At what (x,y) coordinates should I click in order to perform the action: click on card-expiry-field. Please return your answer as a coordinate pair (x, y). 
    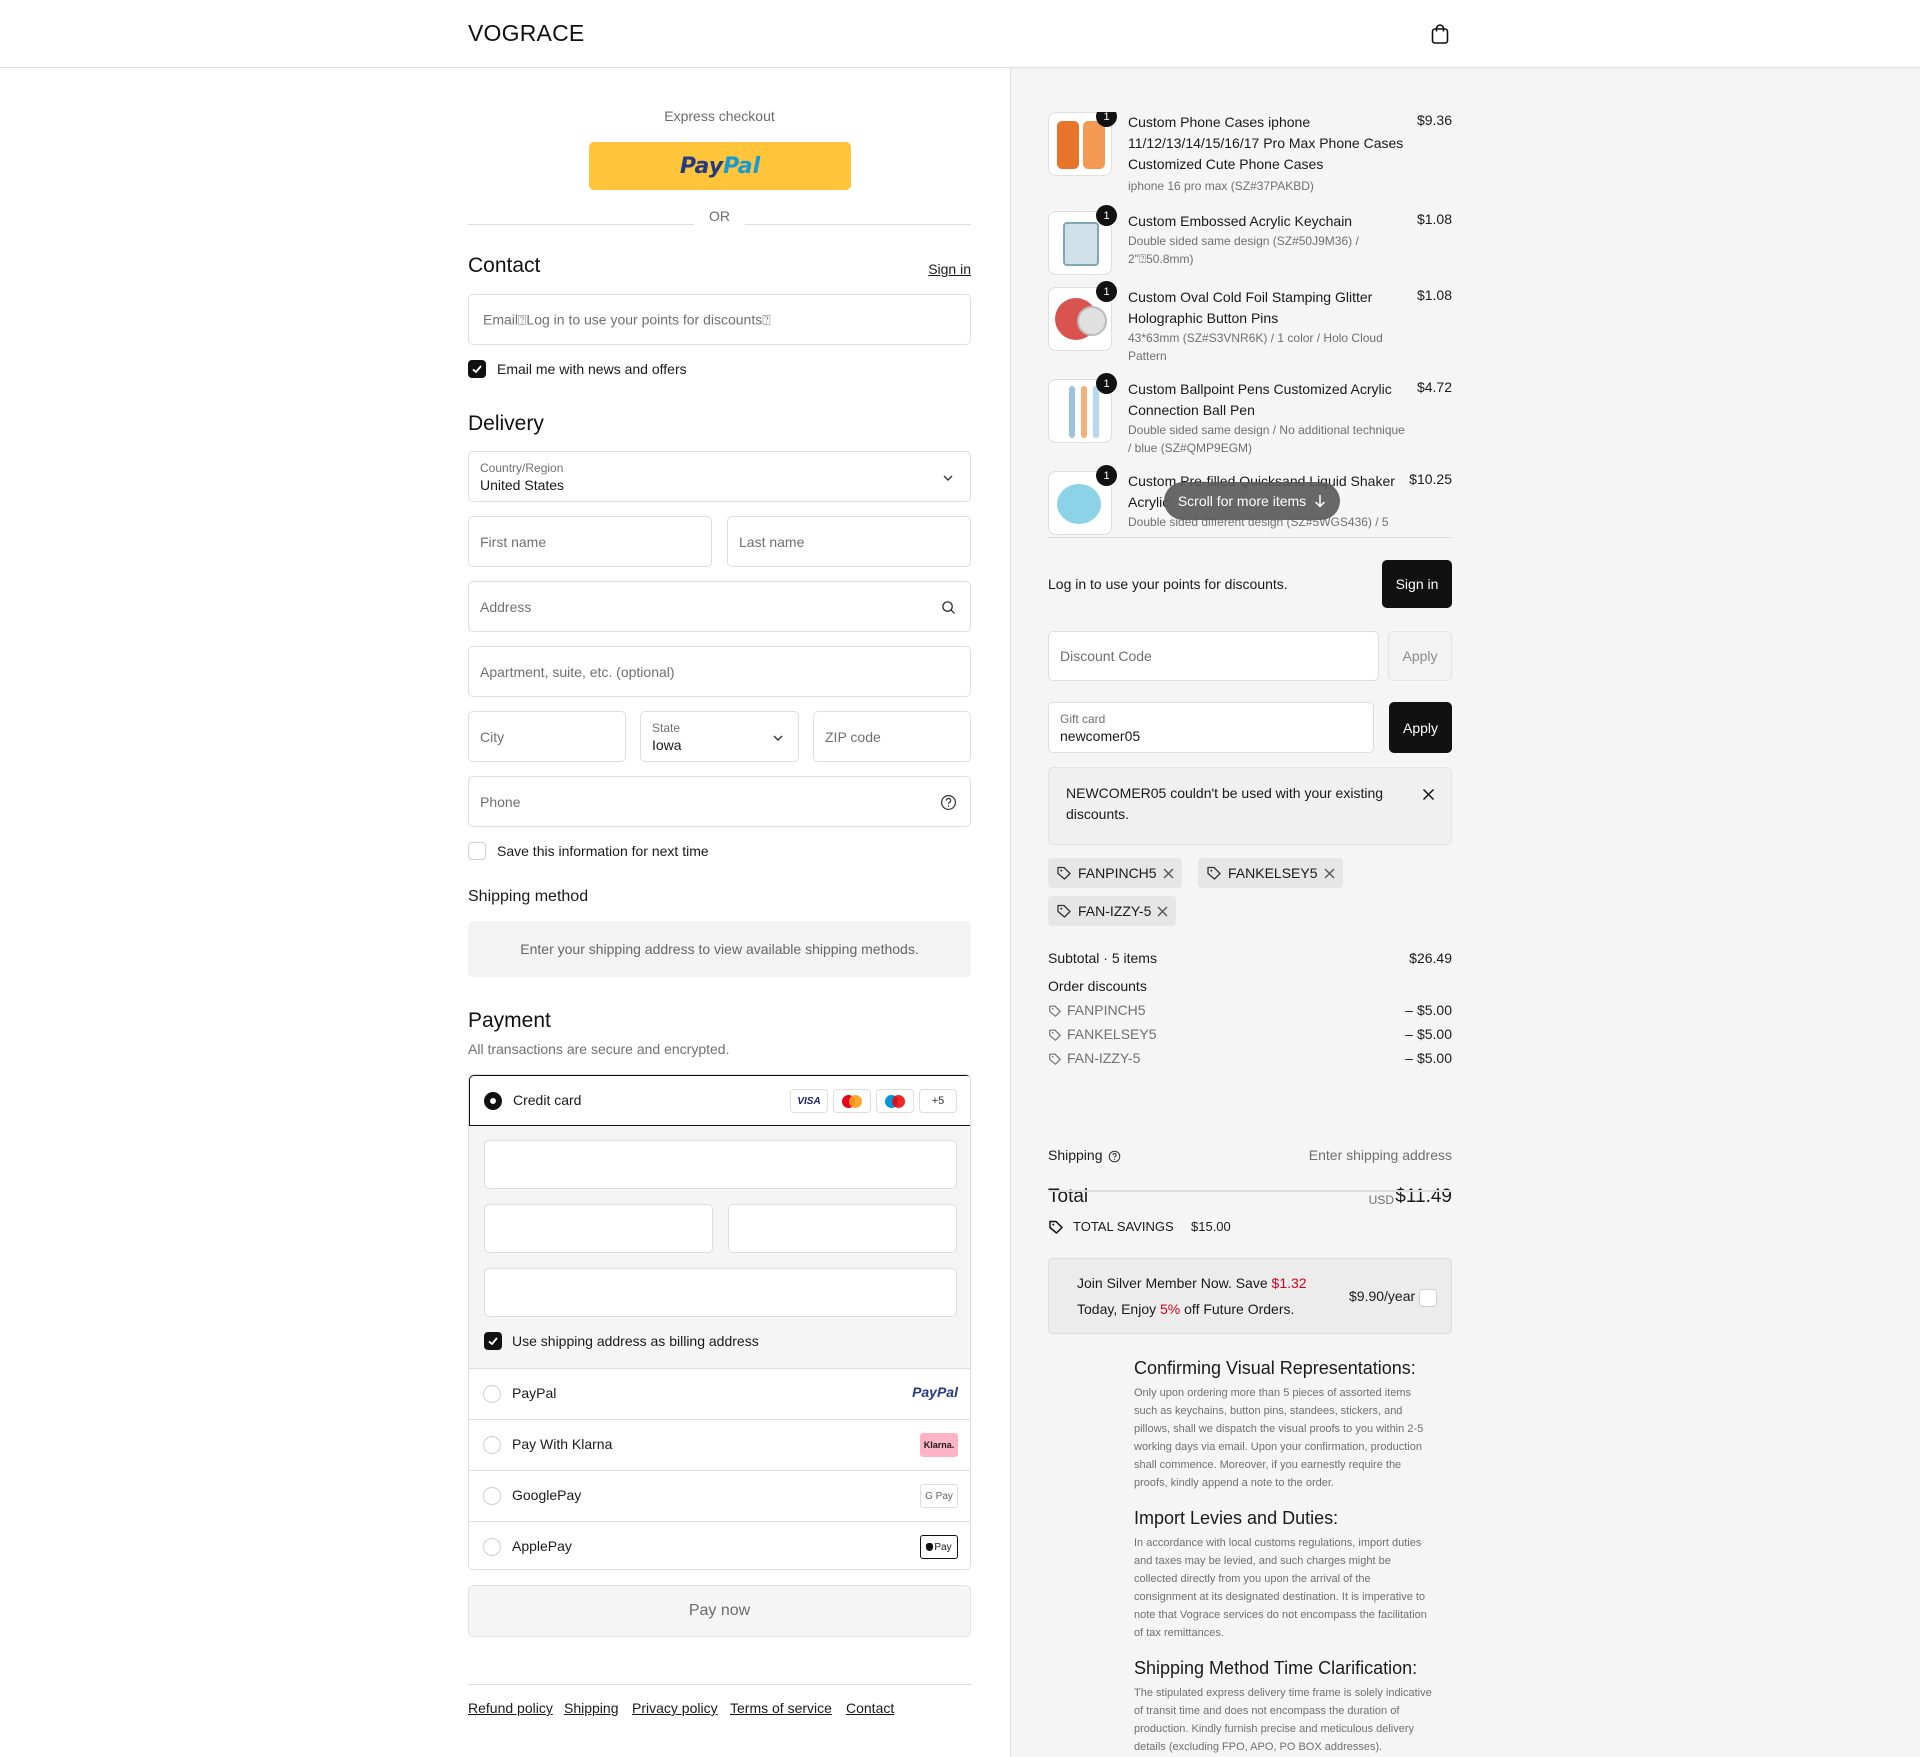
    Looking at the image, I should click on (598, 1228).